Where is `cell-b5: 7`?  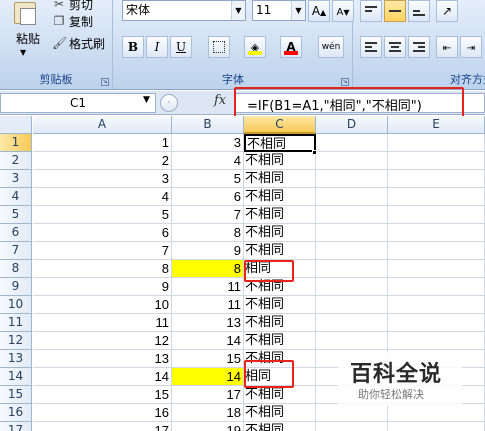
cell-b5: 7 is located at coordinates (208, 215).